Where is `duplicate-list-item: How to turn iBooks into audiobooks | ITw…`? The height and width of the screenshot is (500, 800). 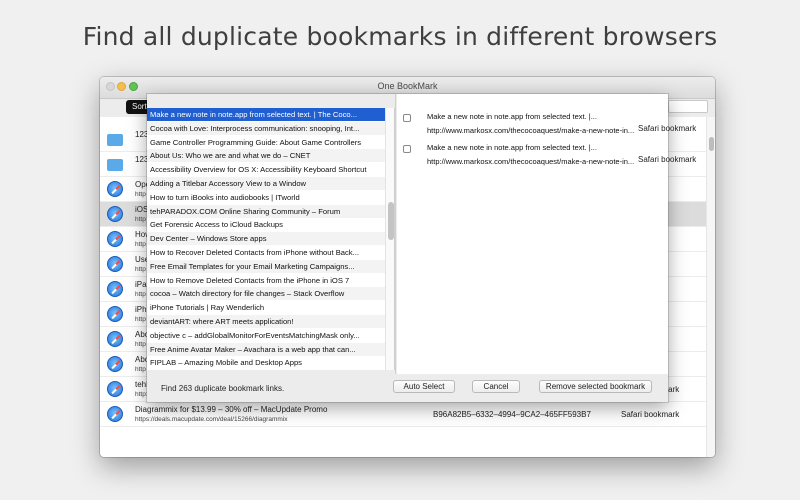 duplicate-list-item: How to turn iBooks into audiobooks | ITw… is located at coordinates (267, 197).